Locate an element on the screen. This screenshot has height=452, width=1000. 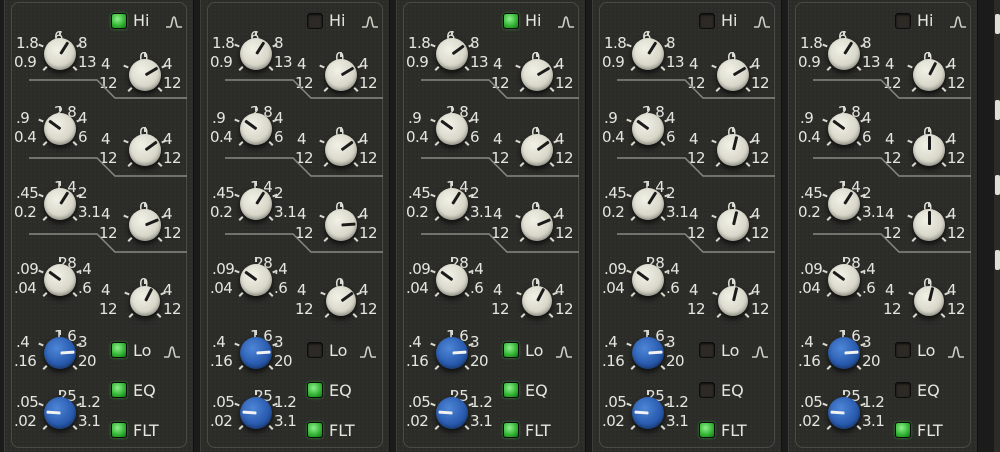
hmid-freq-knob-tick is located at coordinates (256, 108).